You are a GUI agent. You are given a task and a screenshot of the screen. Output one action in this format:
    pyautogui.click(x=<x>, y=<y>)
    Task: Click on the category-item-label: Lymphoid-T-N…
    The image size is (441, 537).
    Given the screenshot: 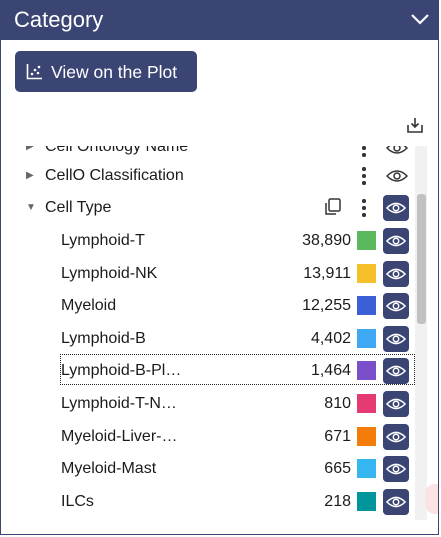 What is the action you would take?
    pyautogui.click(x=119, y=403)
    